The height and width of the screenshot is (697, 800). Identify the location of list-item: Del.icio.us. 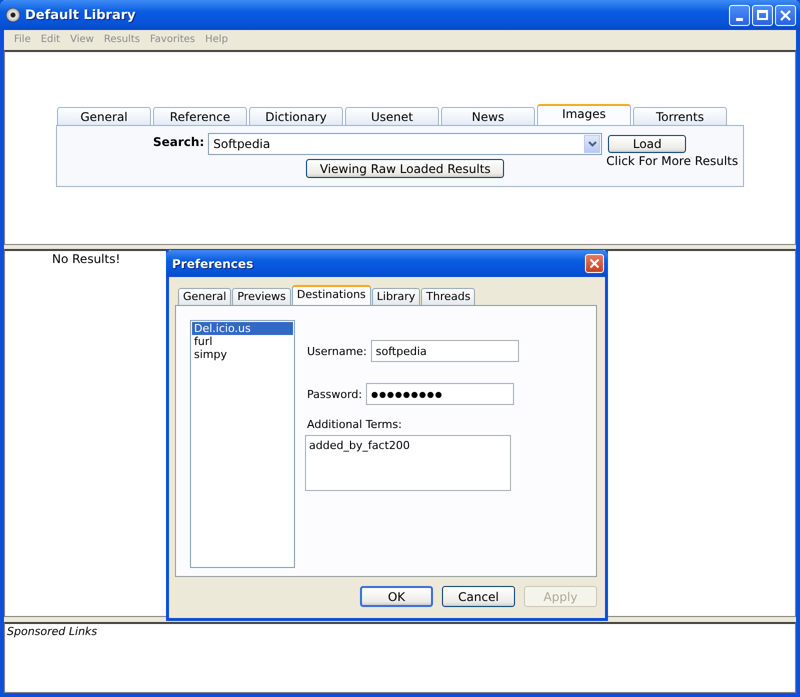
(242, 328).